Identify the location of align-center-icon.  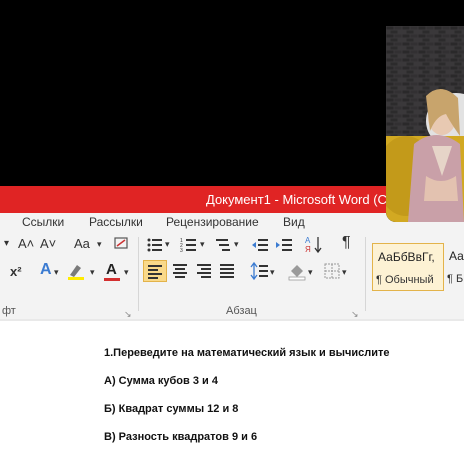
(180, 271).